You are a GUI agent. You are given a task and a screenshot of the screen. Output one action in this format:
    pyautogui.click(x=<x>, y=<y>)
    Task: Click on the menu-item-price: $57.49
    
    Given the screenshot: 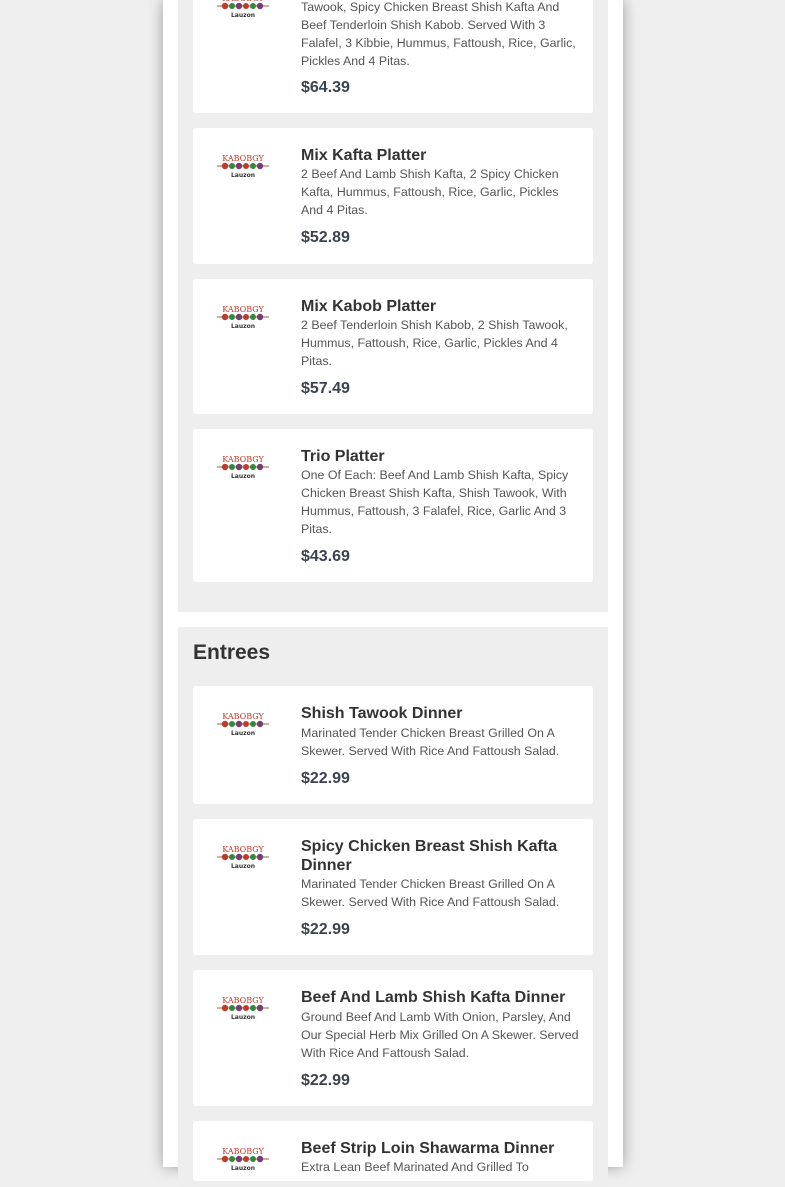 What is the action you would take?
    pyautogui.click(x=325, y=388)
    